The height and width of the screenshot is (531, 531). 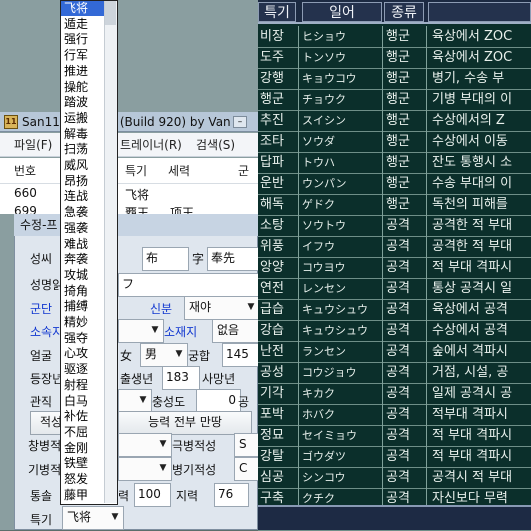 What do you see at coordinates (25, 170) in the screenshot?
I see `column-header-number: 번호` at bounding box center [25, 170].